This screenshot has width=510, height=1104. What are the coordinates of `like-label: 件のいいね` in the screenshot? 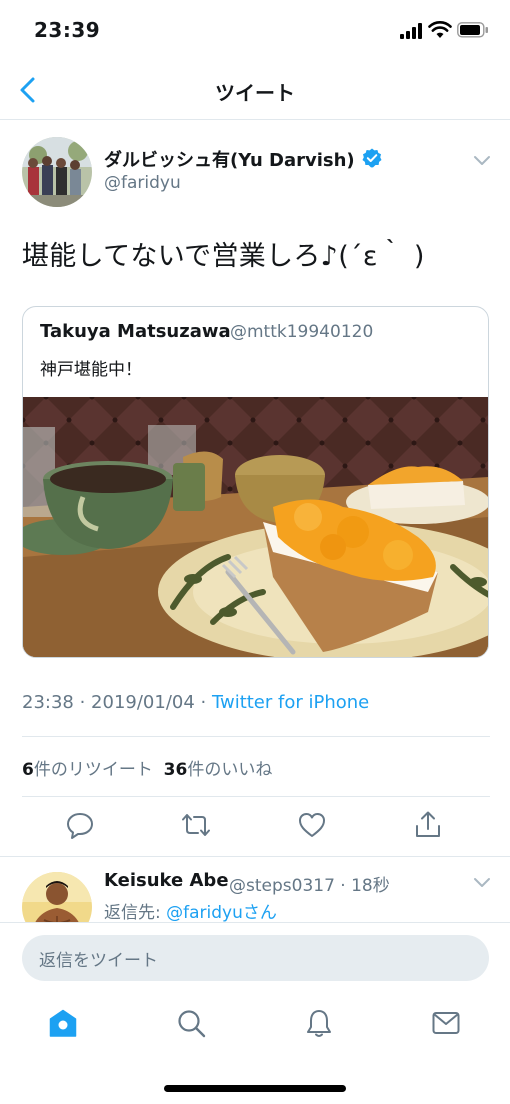 It's located at (229, 770).